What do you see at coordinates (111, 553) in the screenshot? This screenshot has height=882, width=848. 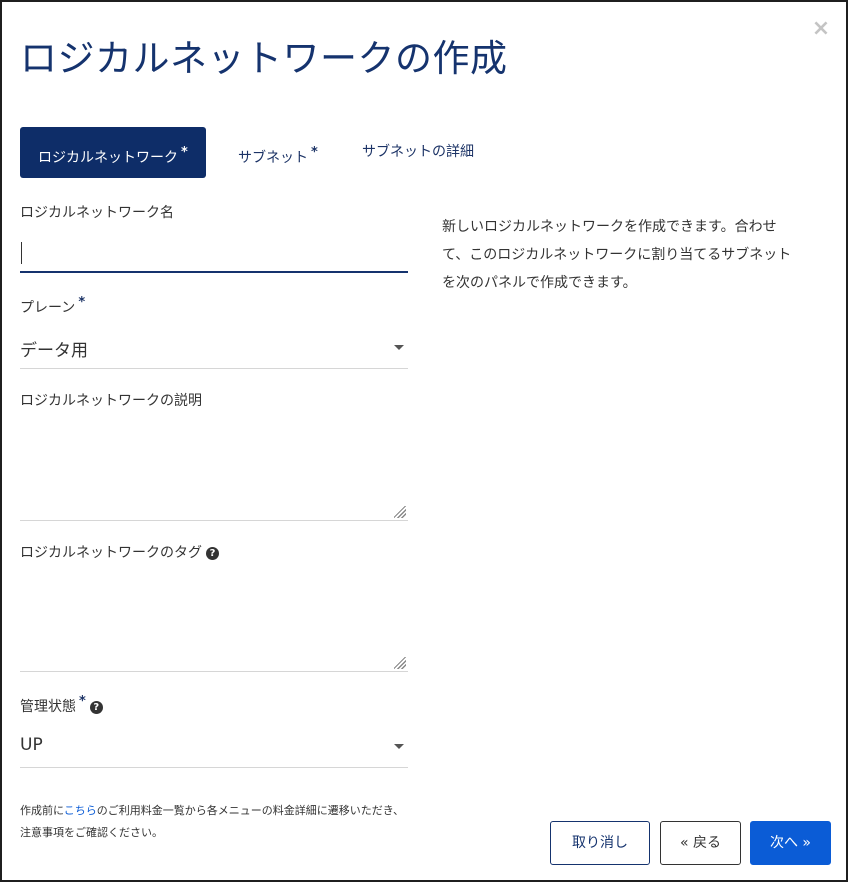 I see `tags-label-text: ロジカルネットワークのタグ` at bounding box center [111, 553].